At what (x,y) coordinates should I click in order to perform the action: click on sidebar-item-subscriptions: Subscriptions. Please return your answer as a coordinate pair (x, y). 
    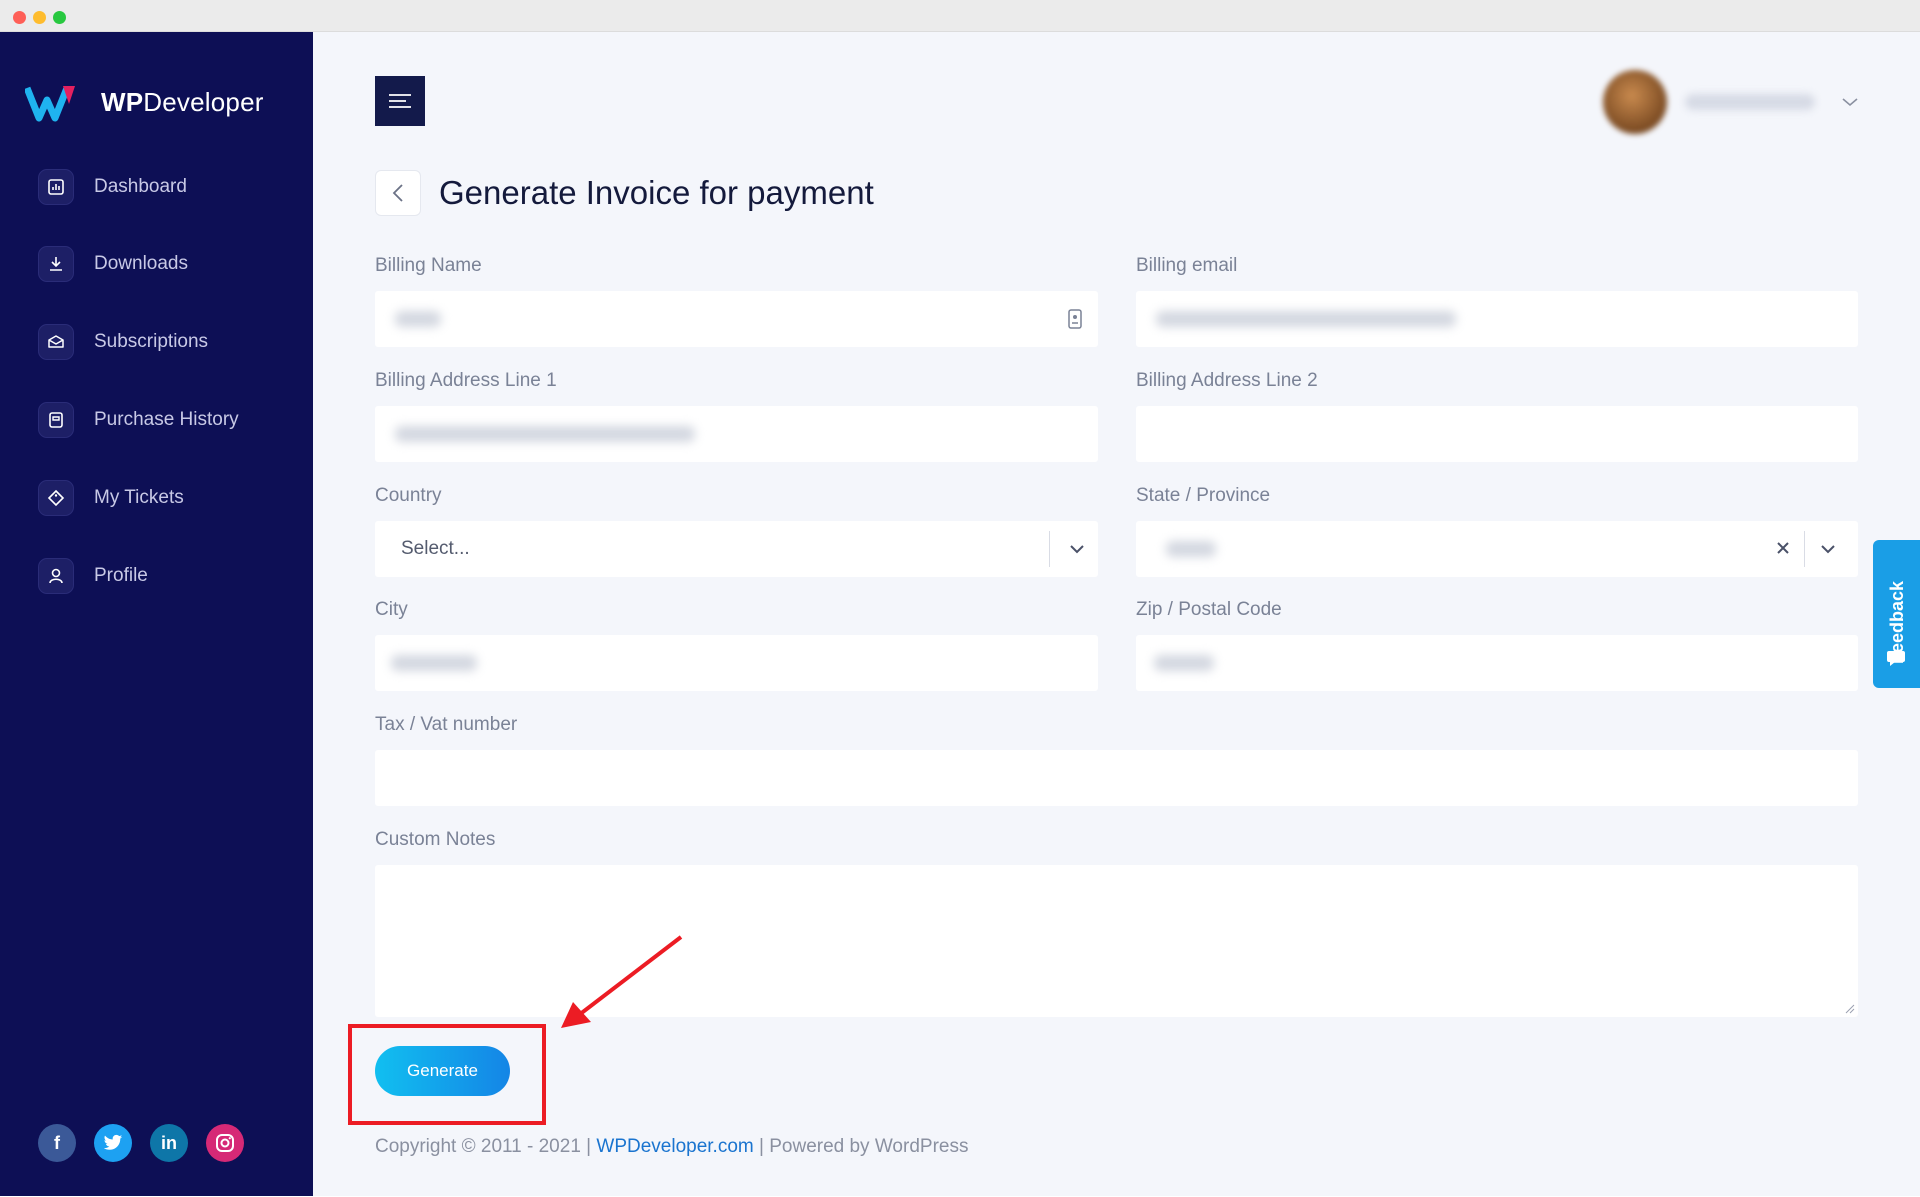
    Looking at the image, I should click on (168, 342).